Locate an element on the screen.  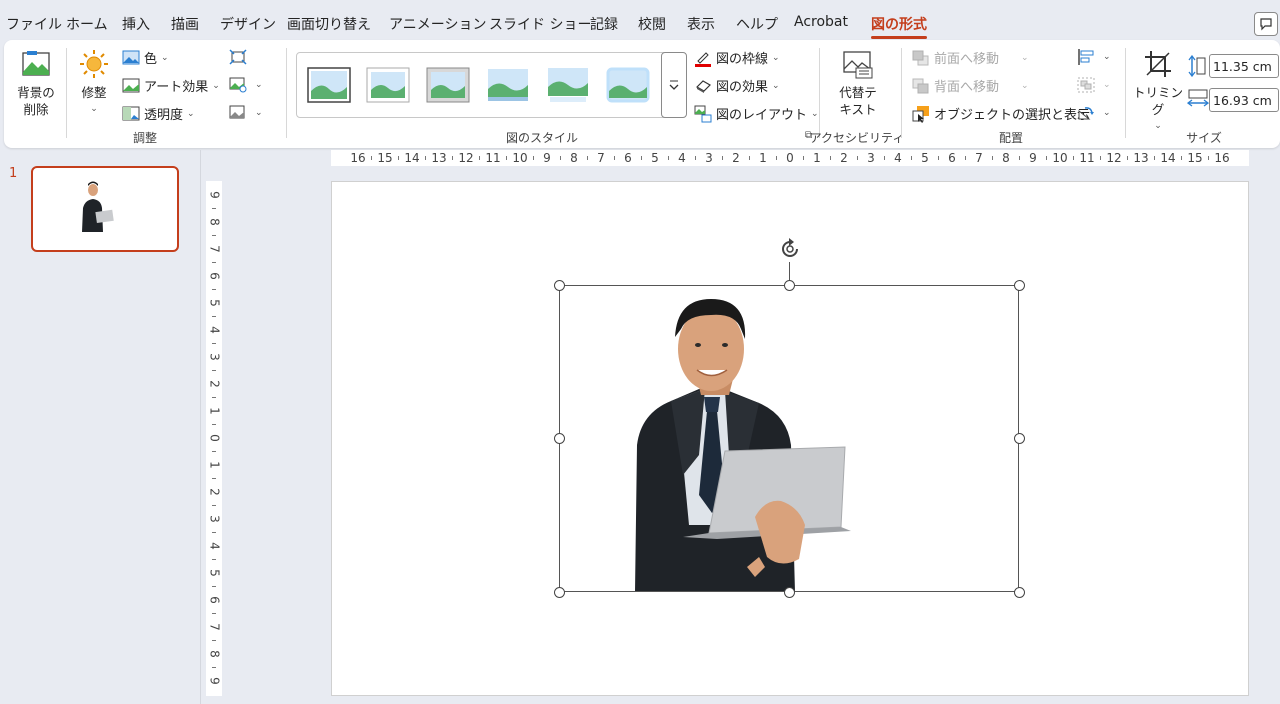
height-input is located at coordinates (1244, 66).